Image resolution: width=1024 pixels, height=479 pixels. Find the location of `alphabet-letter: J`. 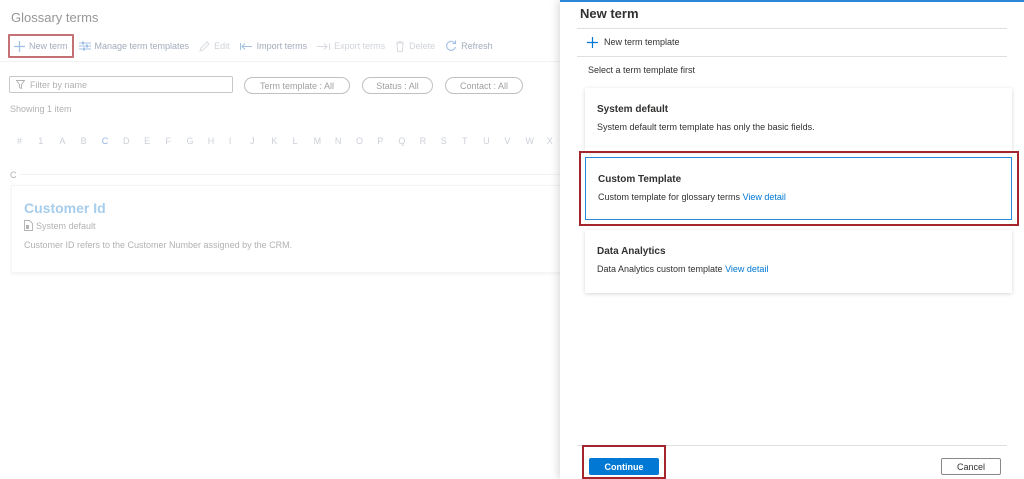

alphabet-letter: J is located at coordinates (260, 141).